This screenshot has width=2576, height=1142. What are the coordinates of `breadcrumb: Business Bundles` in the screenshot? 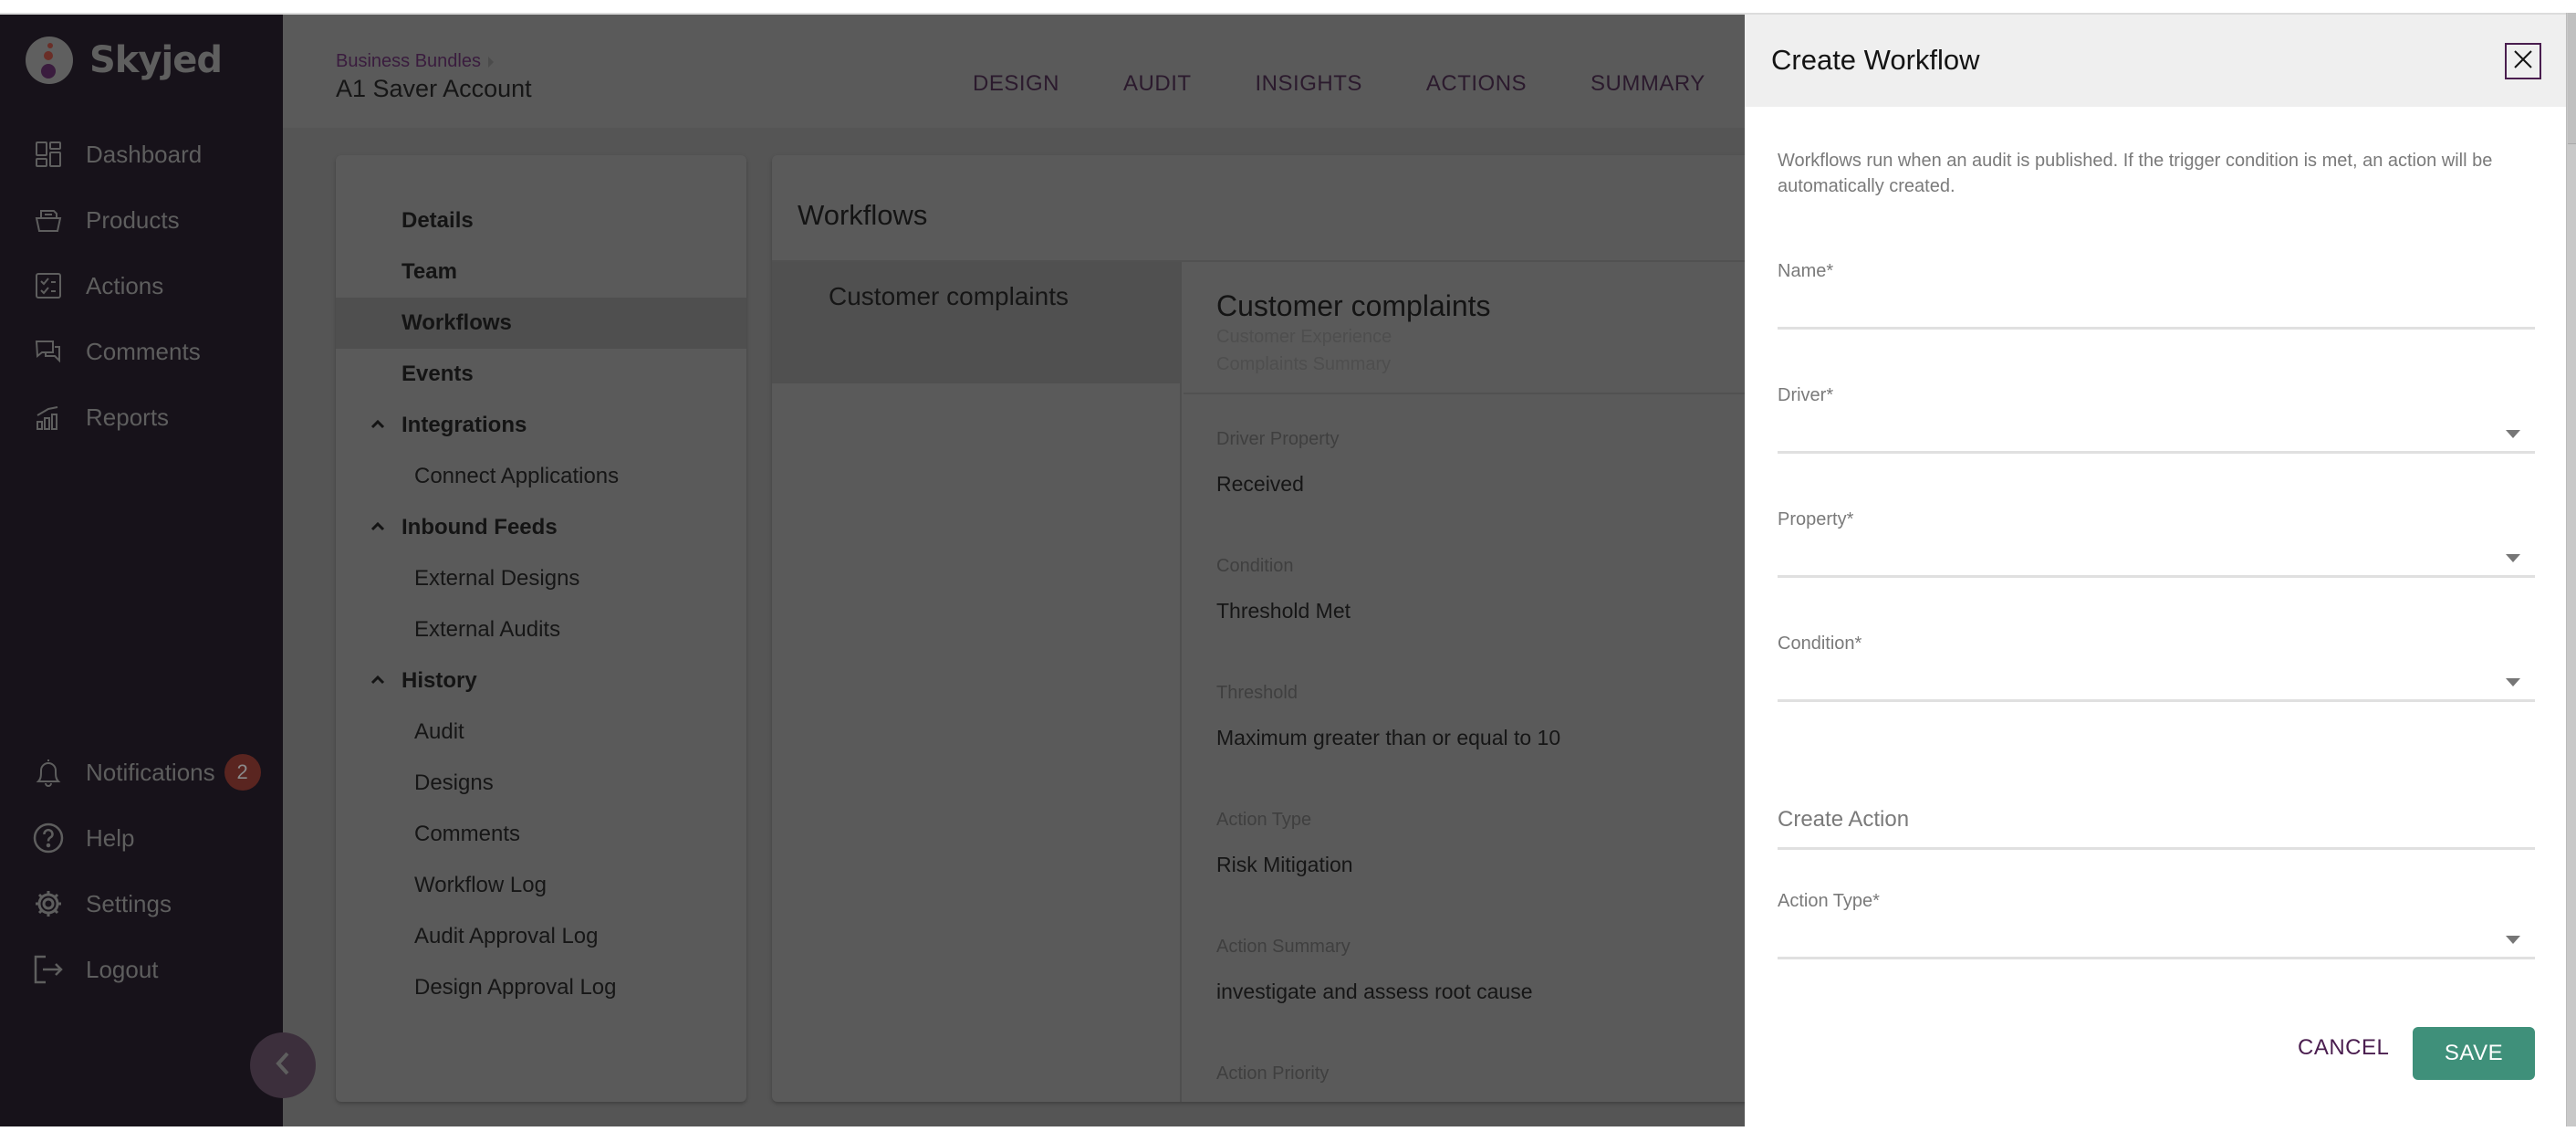 It's located at (415, 62).